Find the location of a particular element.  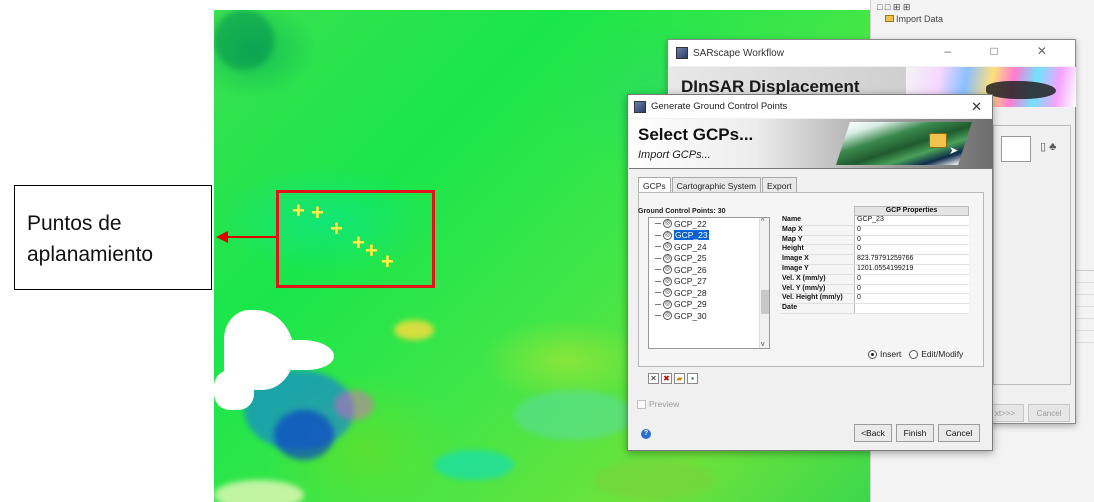

back-button: <Back is located at coordinates (873, 433).